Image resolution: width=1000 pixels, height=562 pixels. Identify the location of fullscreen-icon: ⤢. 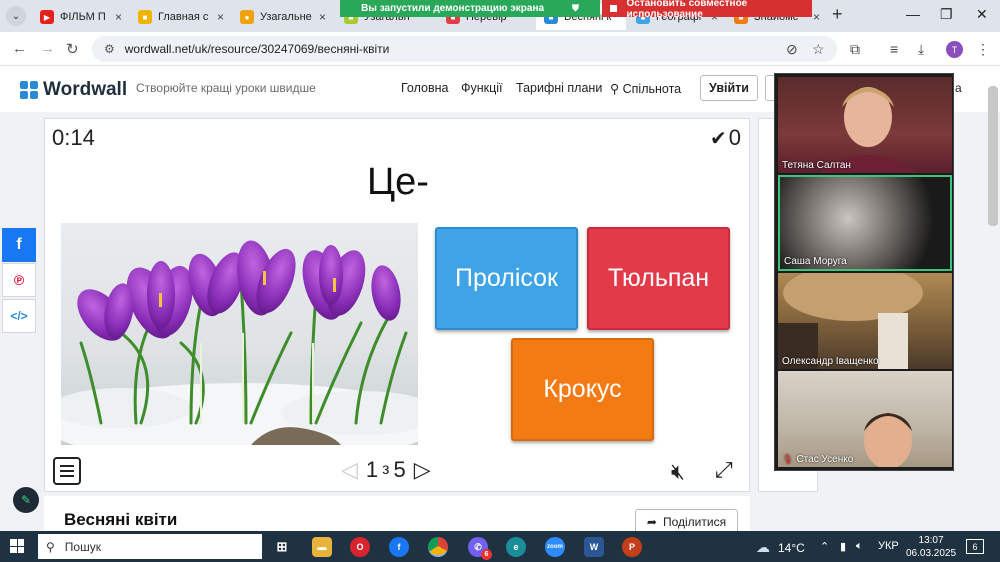
(724, 470).